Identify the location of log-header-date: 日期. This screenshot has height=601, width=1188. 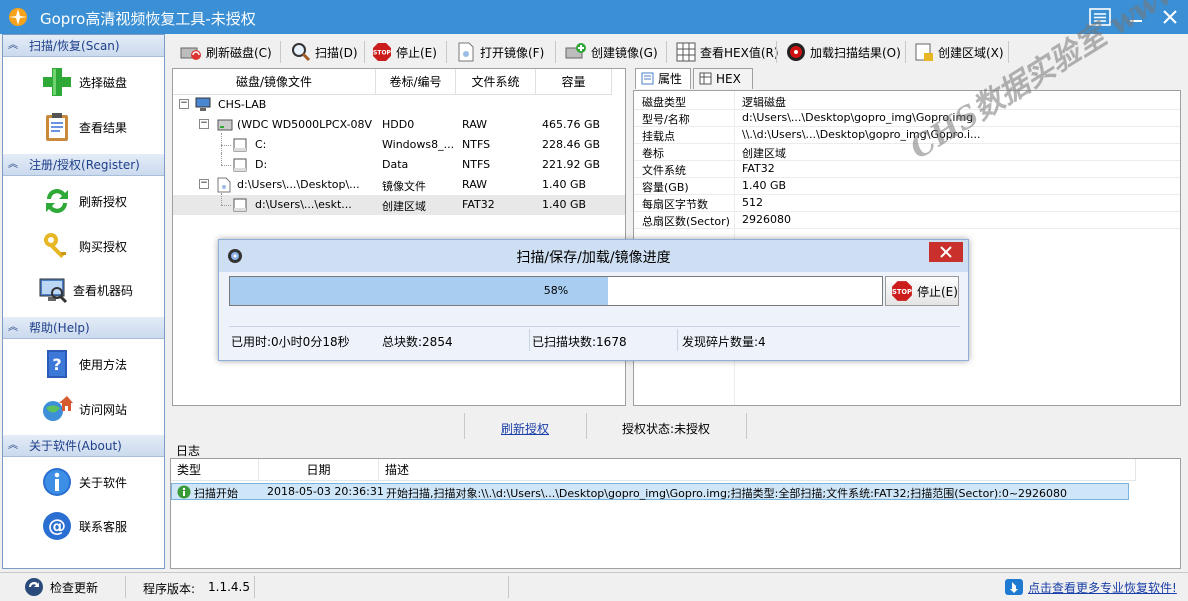
(319, 470).